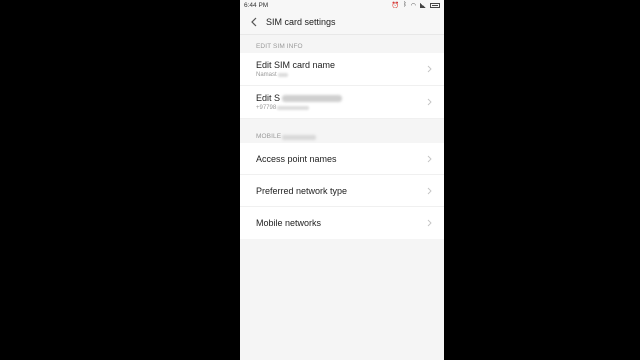 This screenshot has height=360, width=640. What do you see at coordinates (342, 159) in the screenshot?
I see `access-point-names-item: Access point names` at bounding box center [342, 159].